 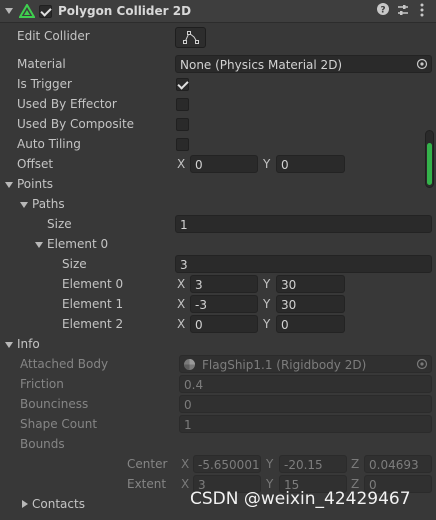 What do you see at coordinates (300, 499) in the screenshot?
I see `watermark: CSDN @weixin_42429467` at bounding box center [300, 499].